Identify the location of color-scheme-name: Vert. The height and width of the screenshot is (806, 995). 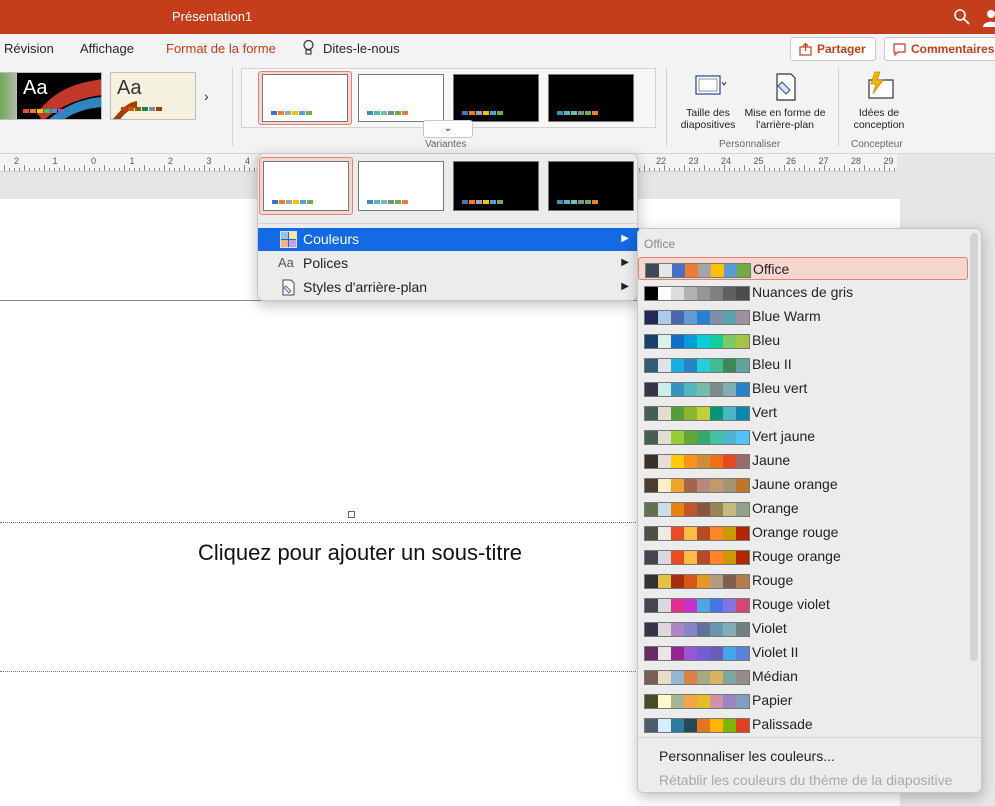
(764, 412).